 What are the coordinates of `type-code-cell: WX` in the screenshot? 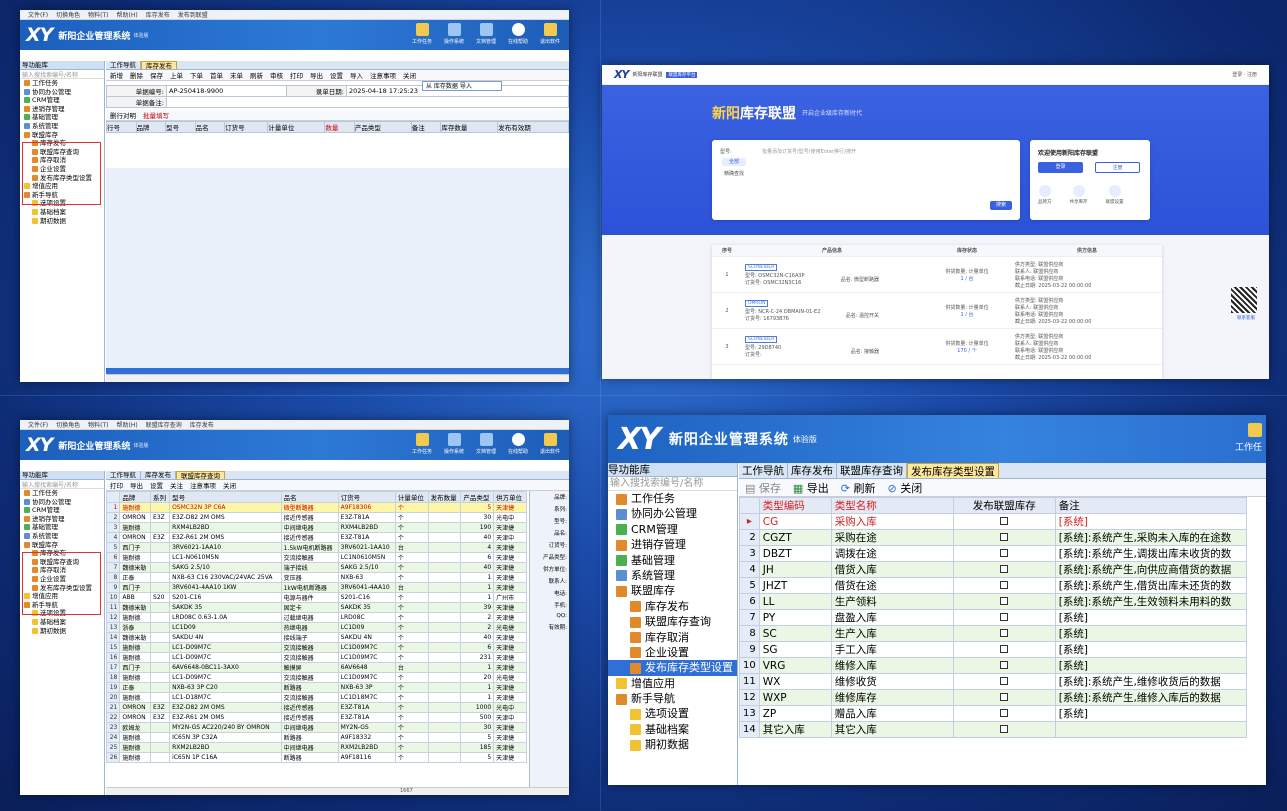 It's located at (795, 681).